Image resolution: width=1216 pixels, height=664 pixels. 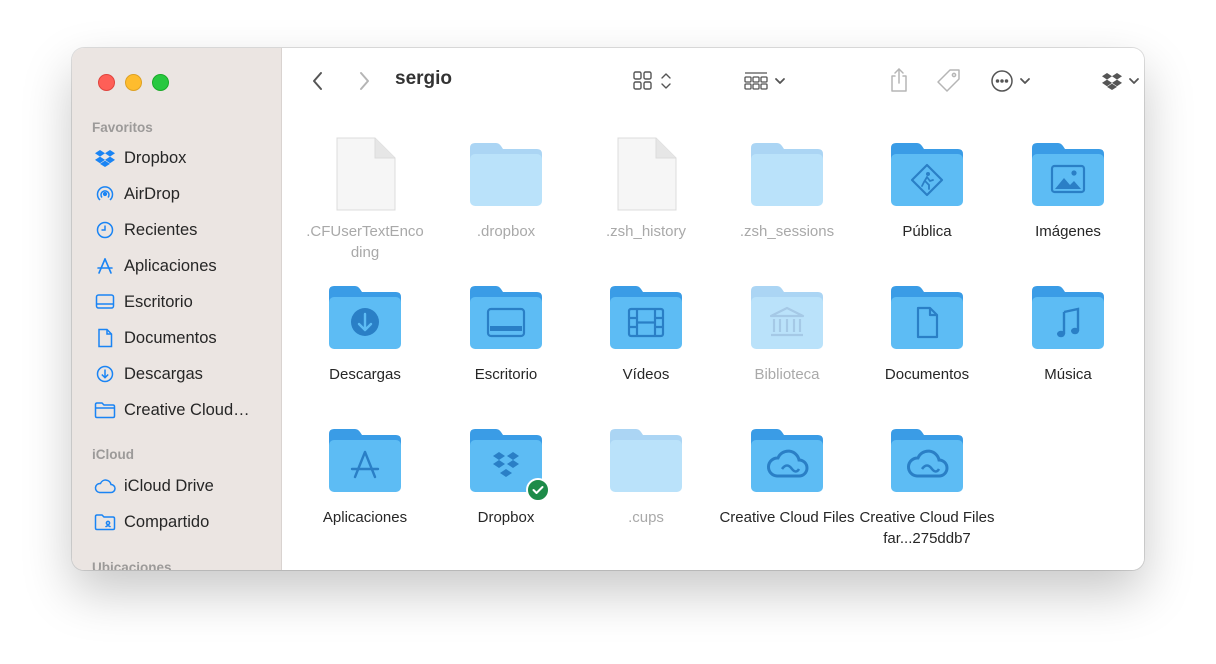 What do you see at coordinates (105, 302) in the screenshot?
I see `desktop-icon` at bounding box center [105, 302].